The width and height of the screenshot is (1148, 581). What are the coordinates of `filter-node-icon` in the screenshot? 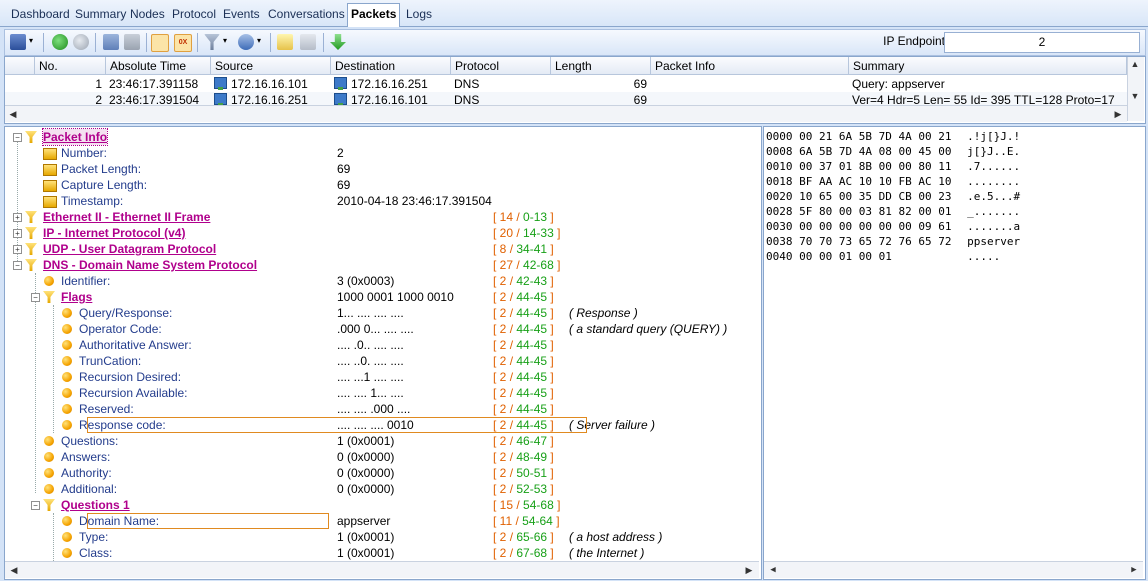 It's located at (31, 233).